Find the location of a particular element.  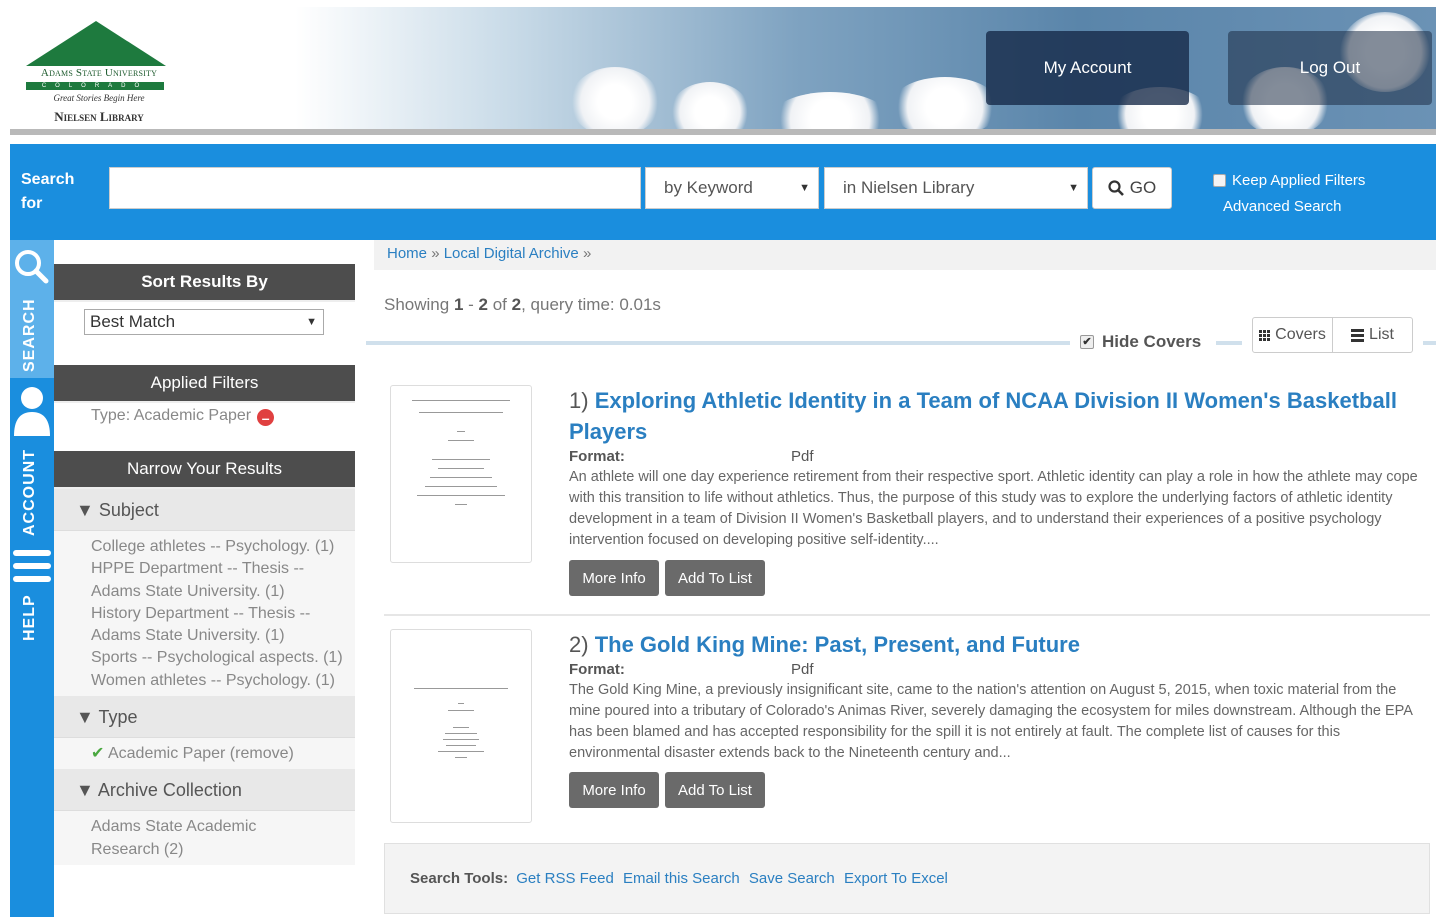

facet-subject-item: College athletes -- Psychology. (1) is located at coordinates (223, 547).